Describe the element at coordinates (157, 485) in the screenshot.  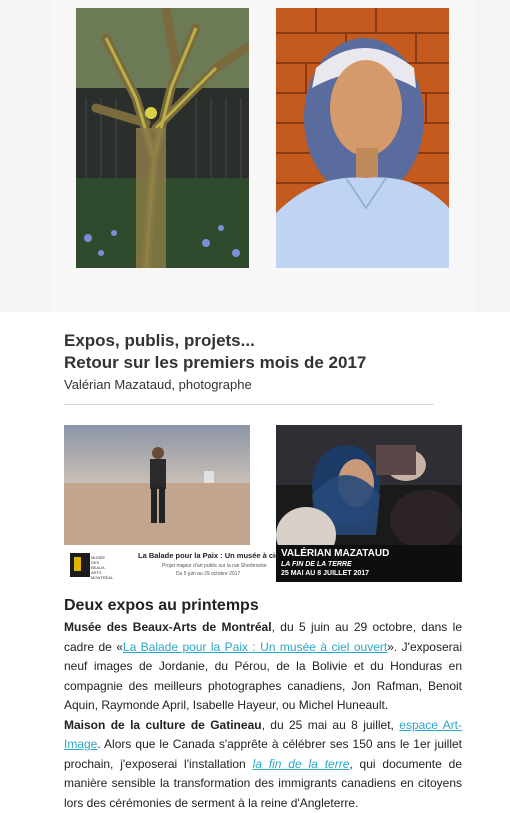
I see `boy-desert-photo` at that location.